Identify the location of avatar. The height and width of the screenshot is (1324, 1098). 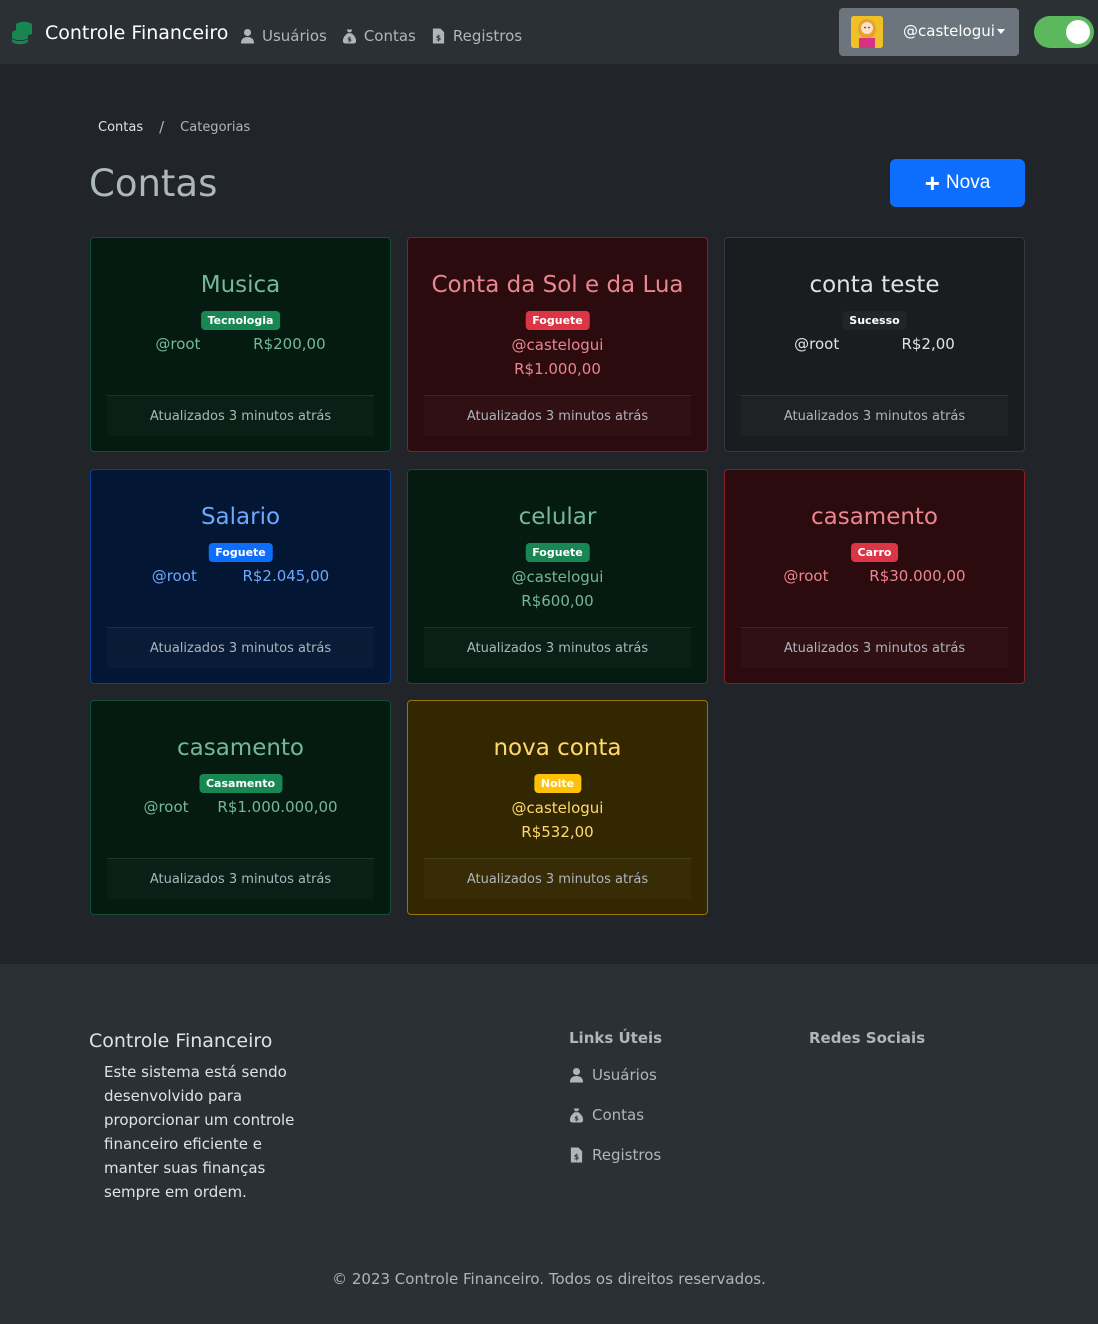
(867, 32).